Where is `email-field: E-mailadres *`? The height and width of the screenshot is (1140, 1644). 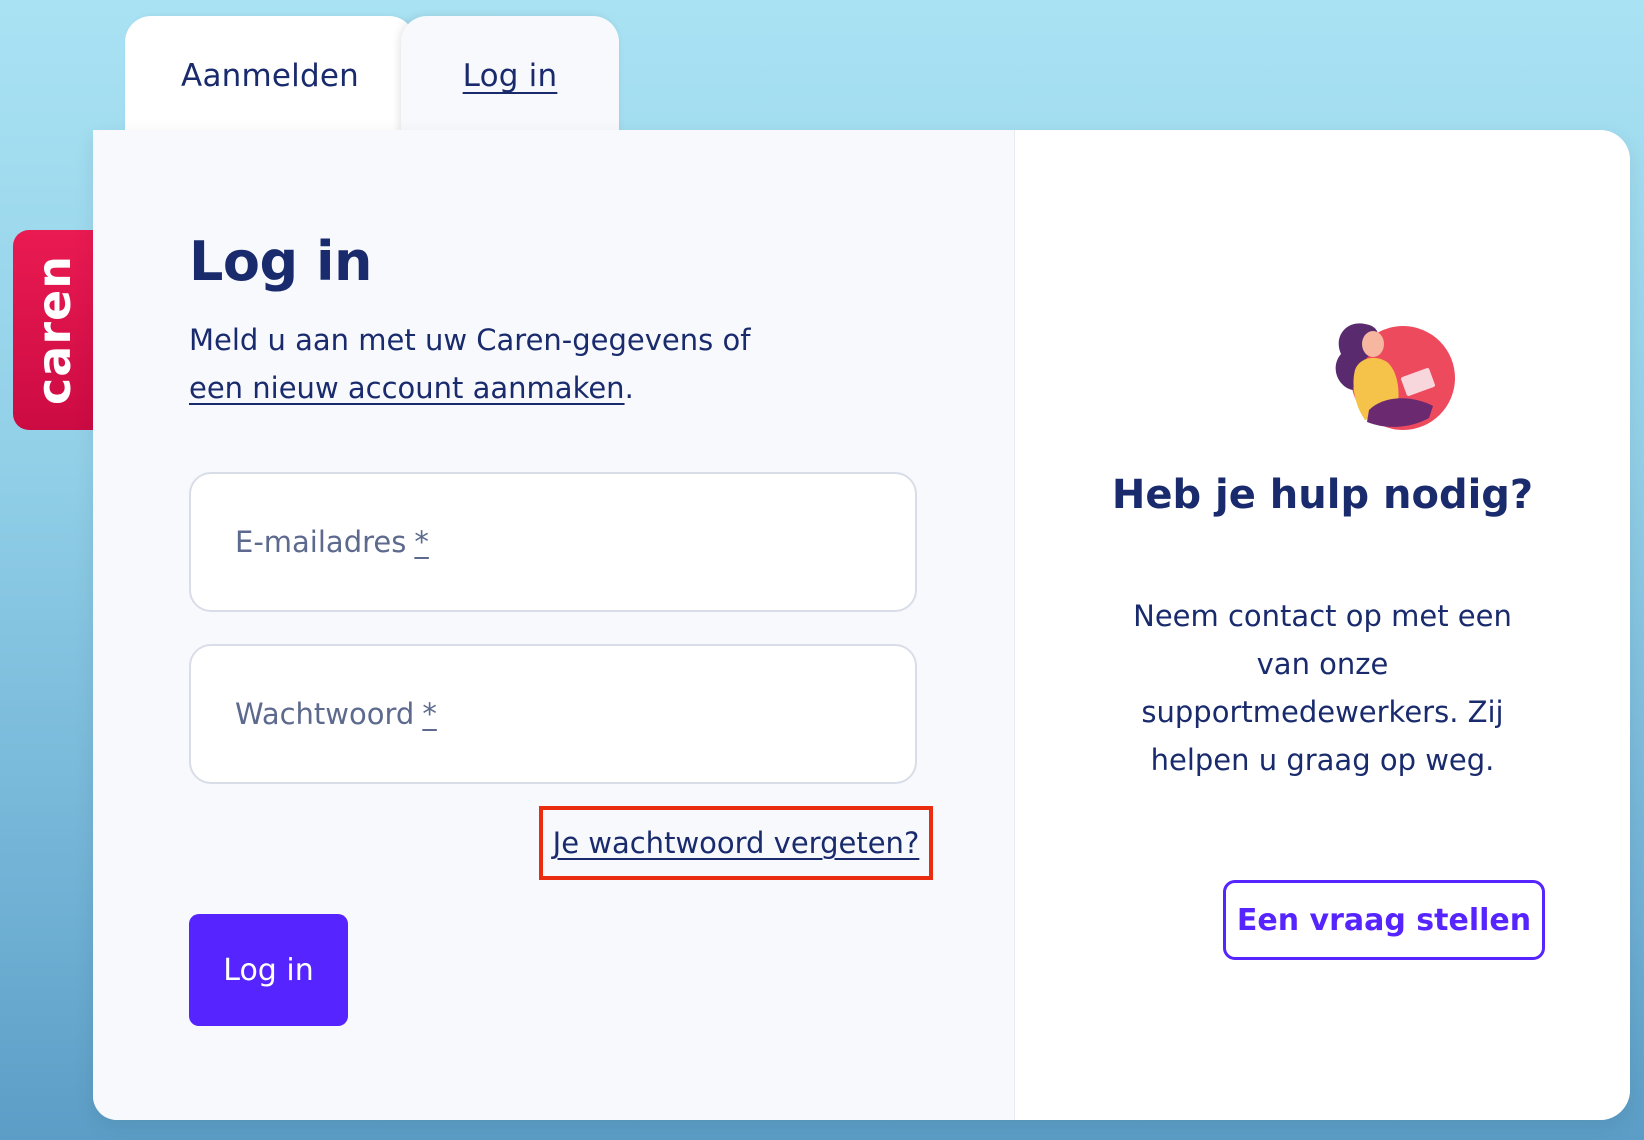 email-field: E-mailadres * is located at coordinates (553, 542).